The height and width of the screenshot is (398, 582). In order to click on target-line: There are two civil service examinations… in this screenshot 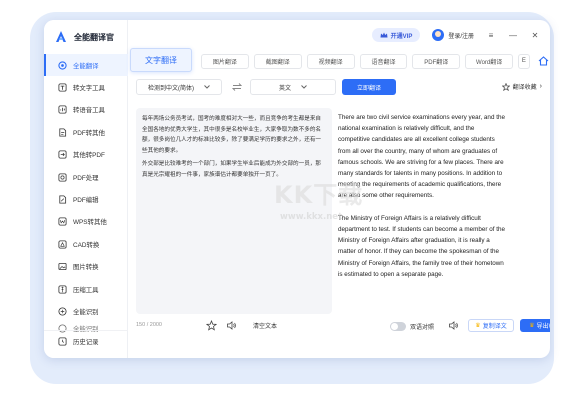, I will do `click(421, 117)`.